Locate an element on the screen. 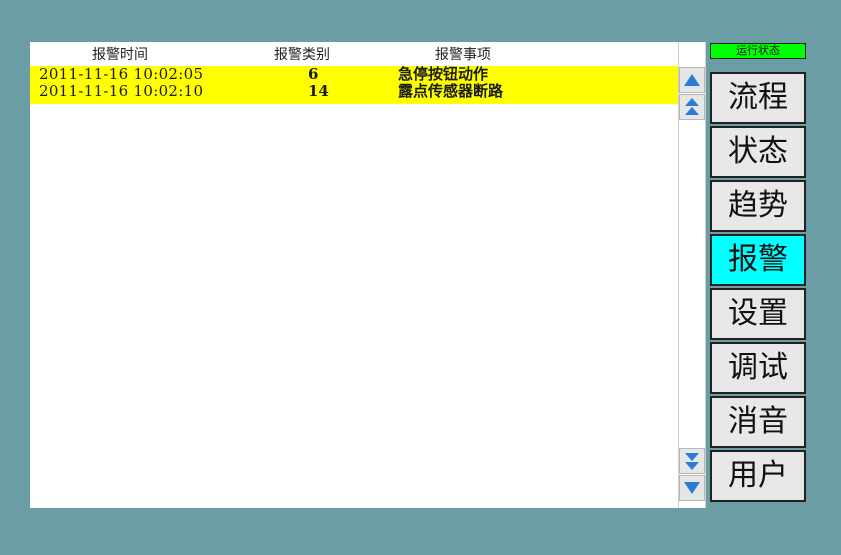  header-alarm-category: 报警类别 is located at coordinates (302, 55).